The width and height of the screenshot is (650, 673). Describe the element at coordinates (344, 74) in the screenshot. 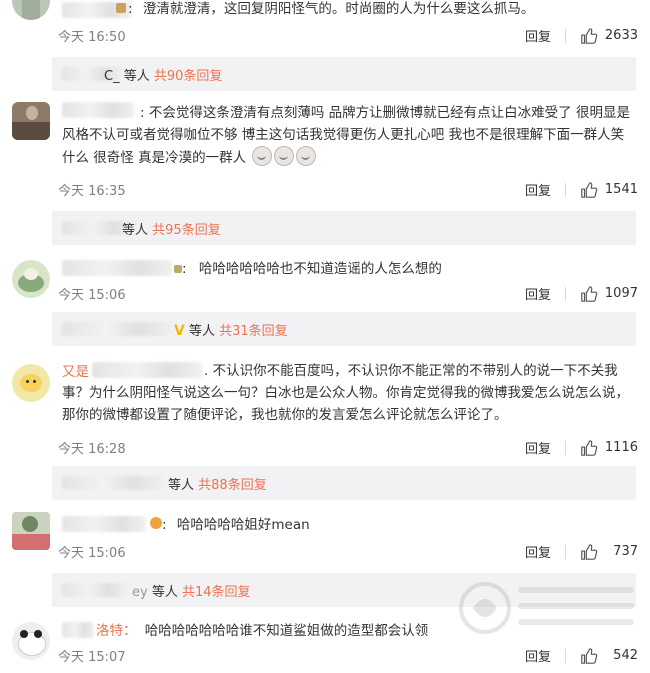

I see `reply-summary-box: C_ 等人 共90条回复` at that location.